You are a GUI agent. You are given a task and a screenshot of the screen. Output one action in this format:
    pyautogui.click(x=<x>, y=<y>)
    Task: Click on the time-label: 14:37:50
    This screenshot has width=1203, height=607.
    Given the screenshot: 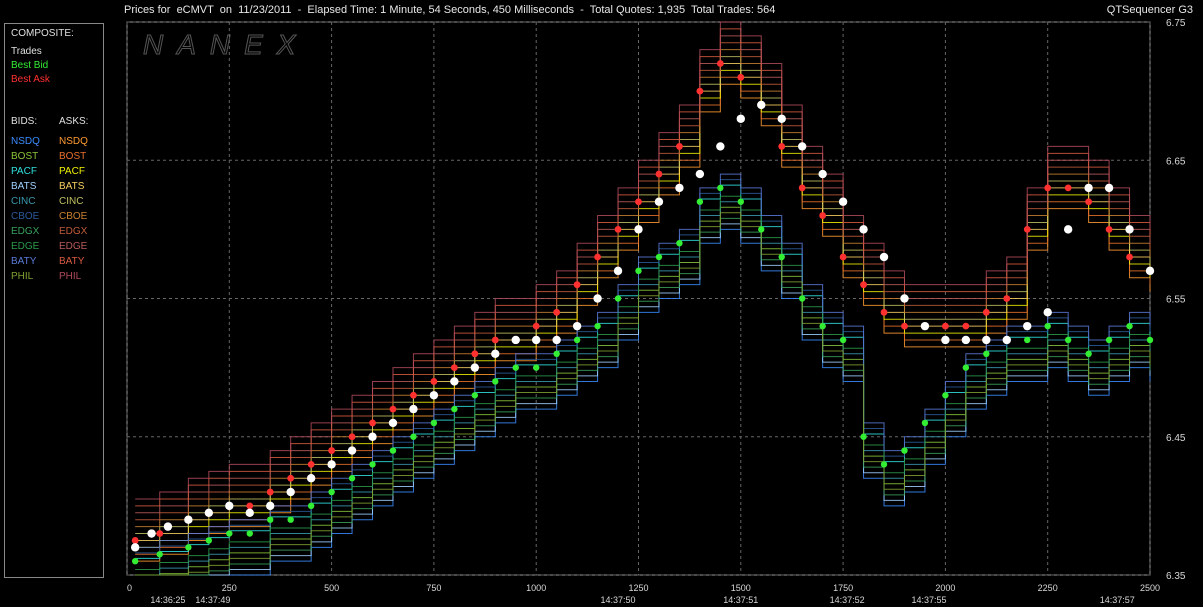 What is the action you would take?
    pyautogui.click(x=618, y=600)
    